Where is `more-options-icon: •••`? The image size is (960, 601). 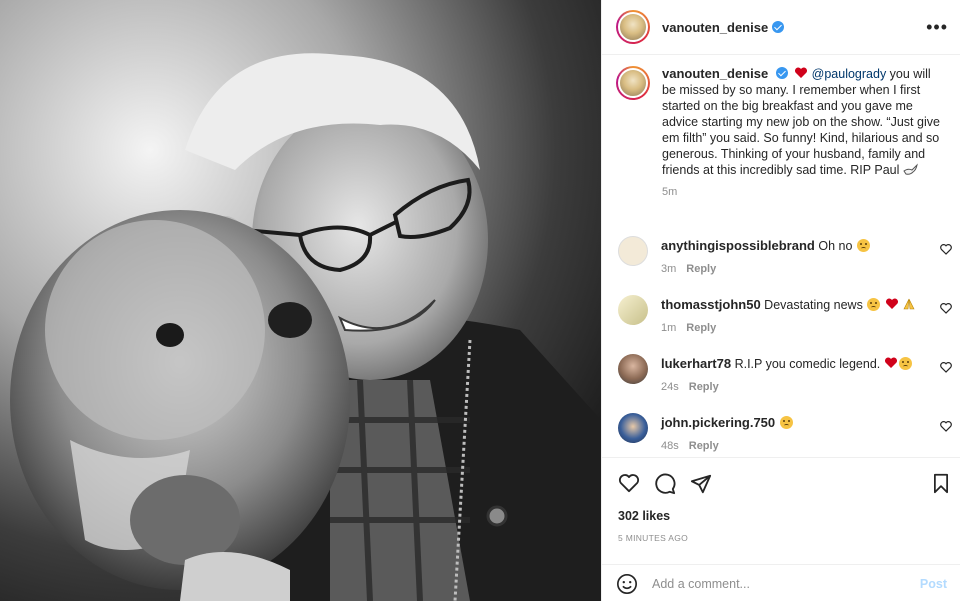 more-options-icon: ••• is located at coordinates (937, 27).